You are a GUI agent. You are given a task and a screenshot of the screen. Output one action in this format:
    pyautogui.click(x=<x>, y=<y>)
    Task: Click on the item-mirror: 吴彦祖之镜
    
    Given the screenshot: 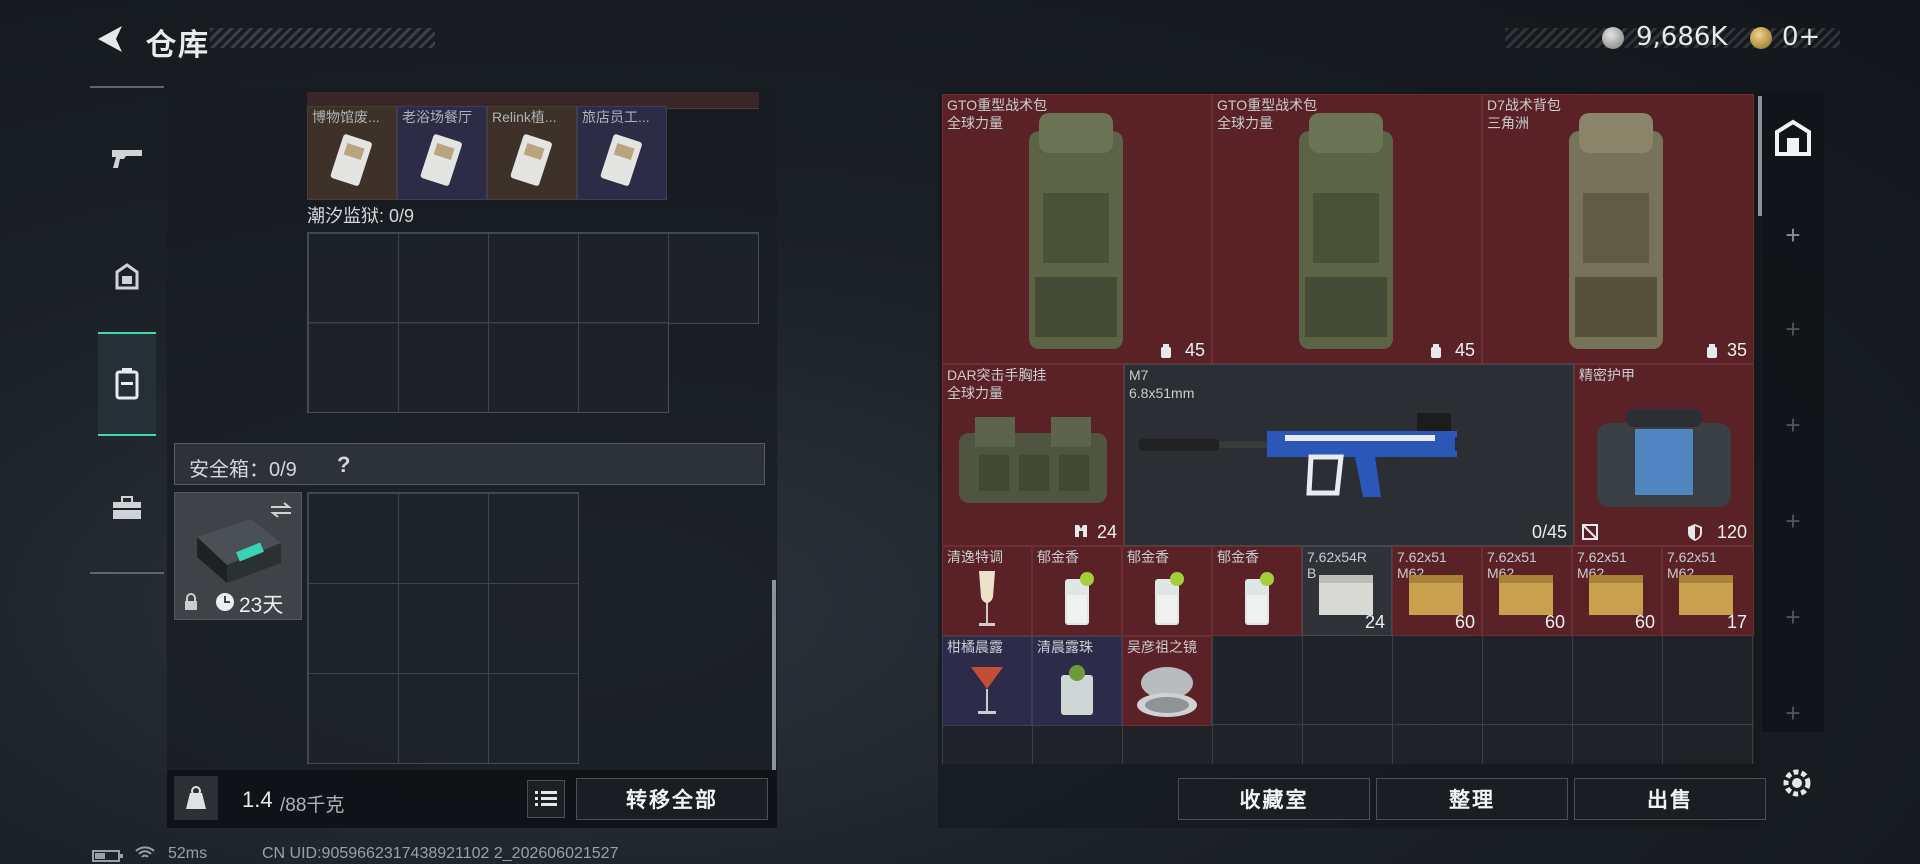 What is the action you would take?
    pyautogui.click(x=1167, y=681)
    